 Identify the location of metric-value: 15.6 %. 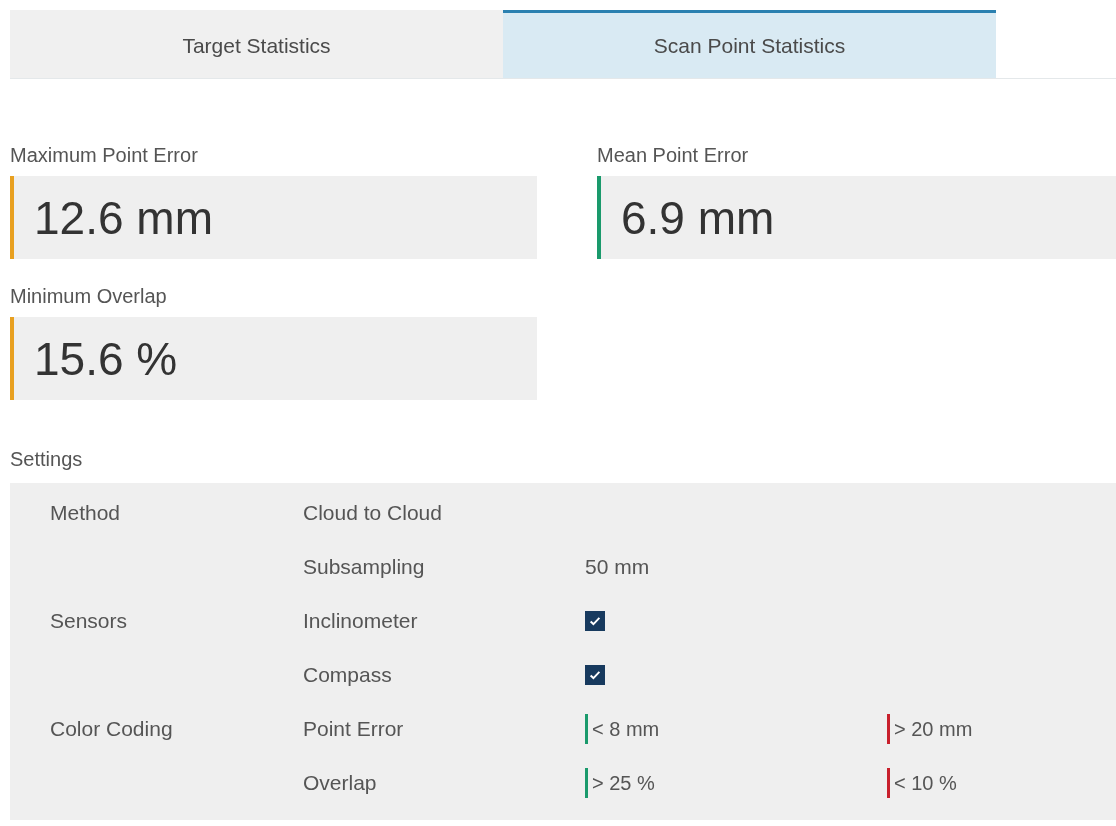
(106, 358).